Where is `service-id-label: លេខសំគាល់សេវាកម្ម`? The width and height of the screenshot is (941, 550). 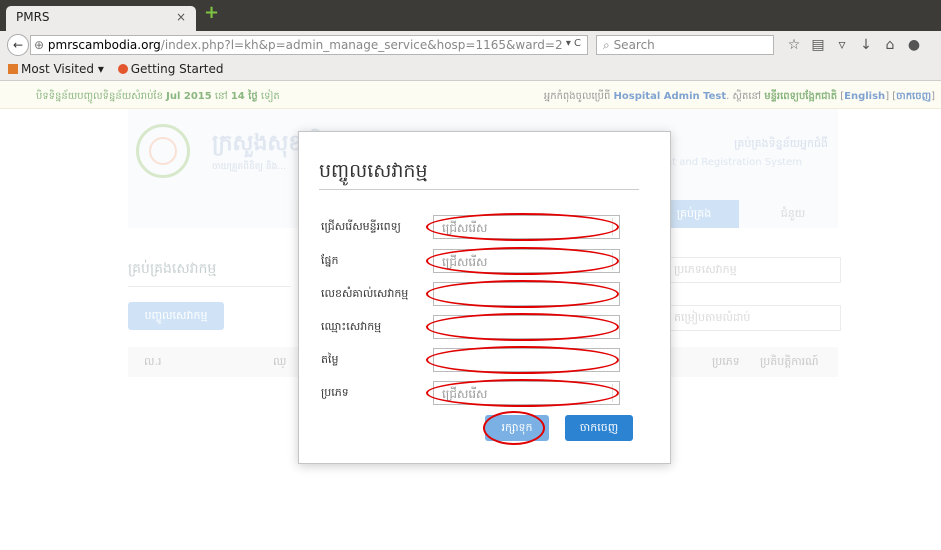
service-id-label: លេខសំគាល់សេវាកម្ម is located at coordinates (365, 293).